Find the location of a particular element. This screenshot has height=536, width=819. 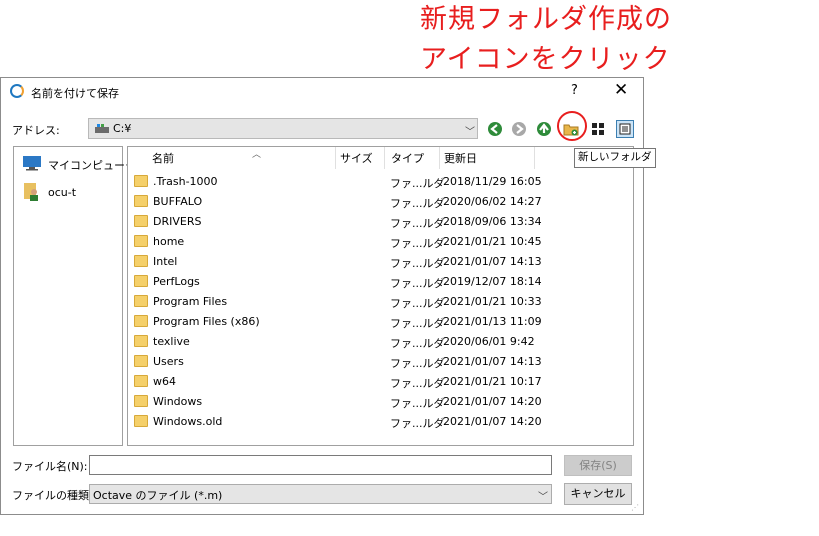

address-value: C:¥ is located at coordinates (122, 128).